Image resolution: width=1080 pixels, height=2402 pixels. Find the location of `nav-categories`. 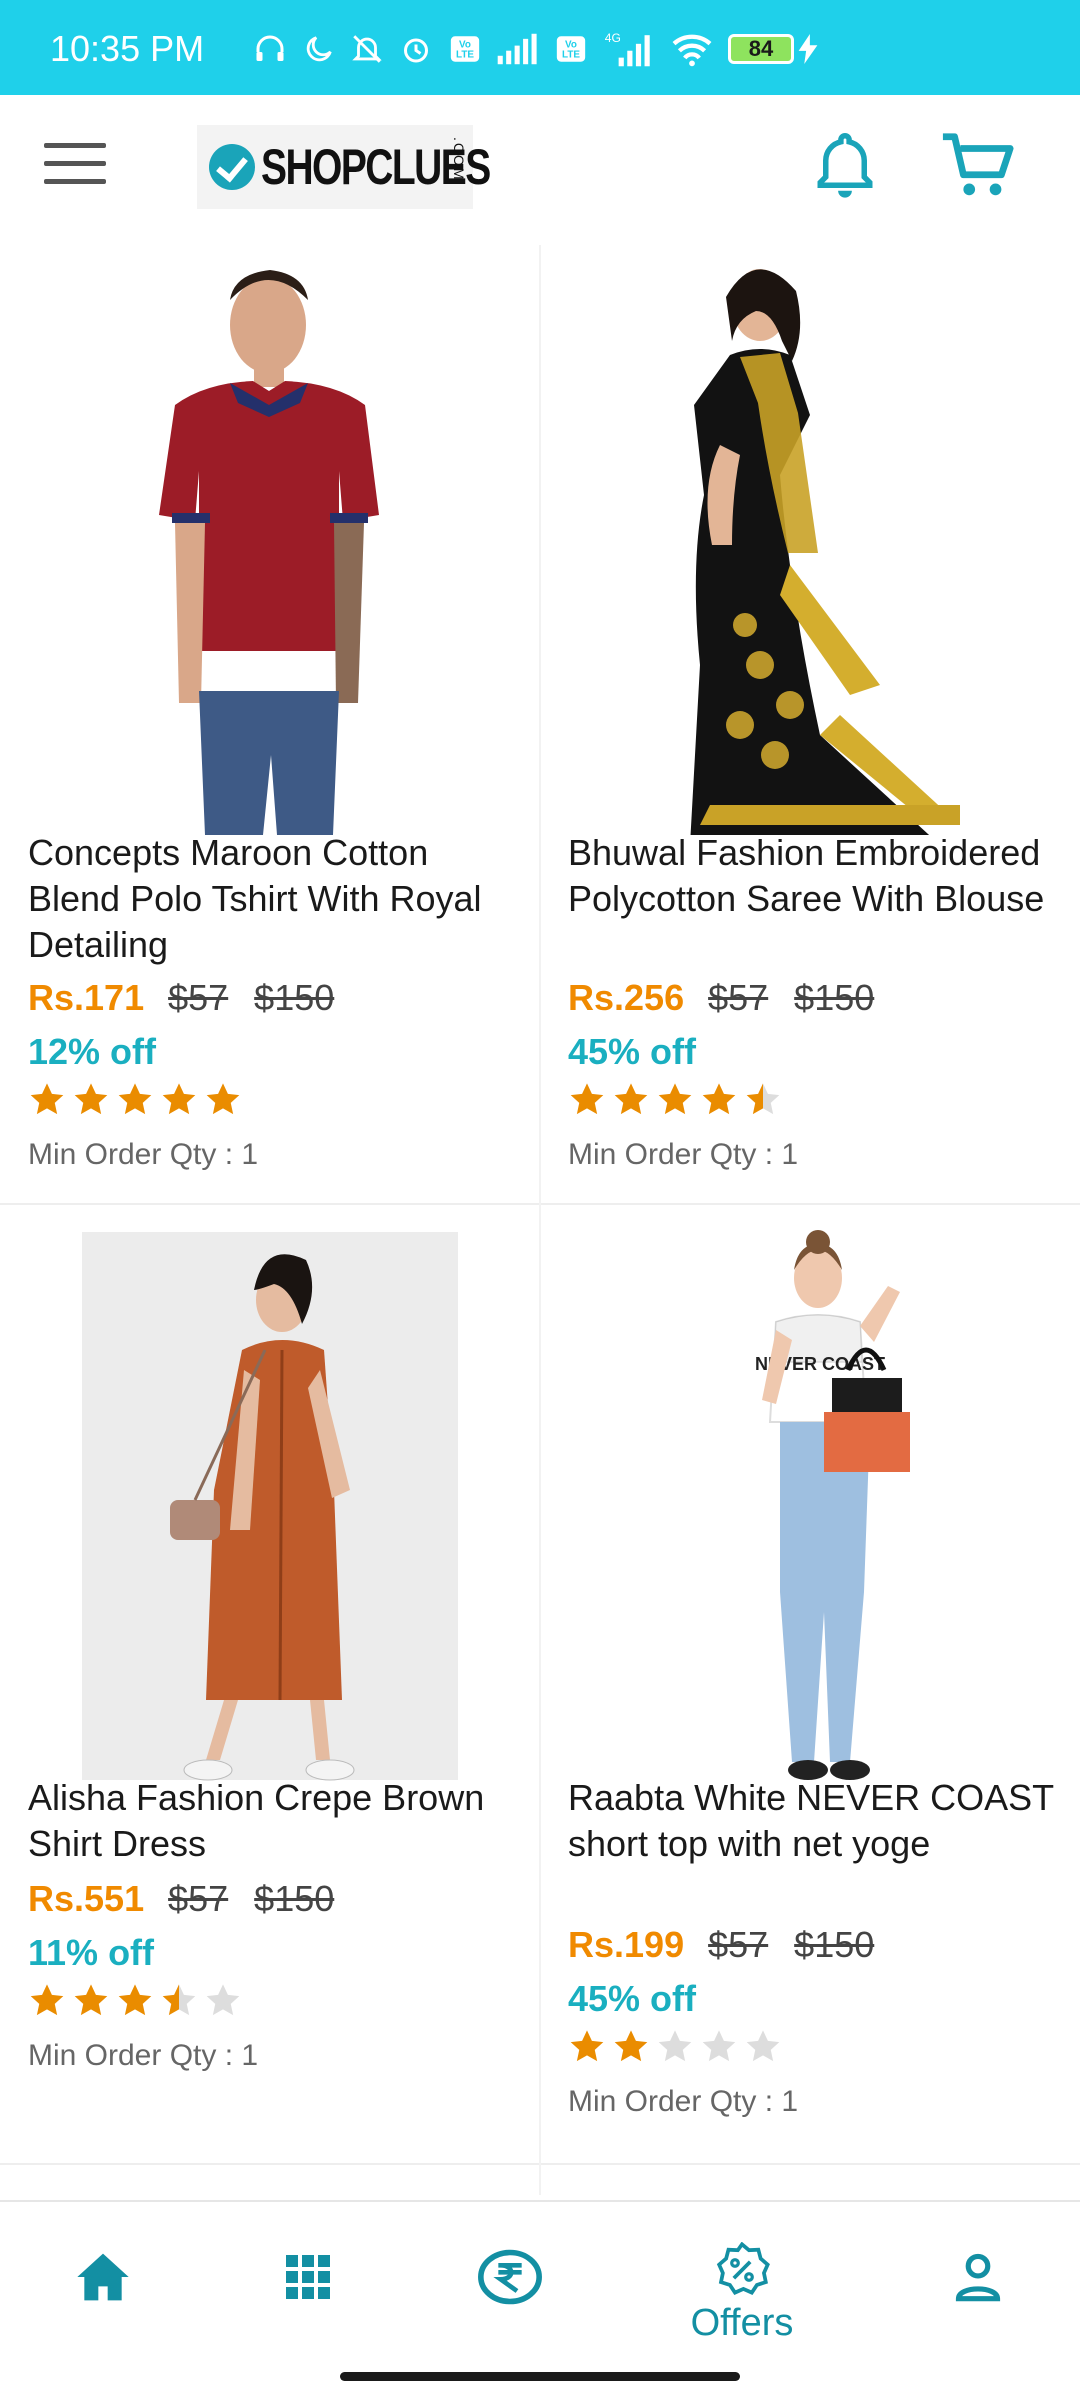

nav-categories is located at coordinates (307, 2277).